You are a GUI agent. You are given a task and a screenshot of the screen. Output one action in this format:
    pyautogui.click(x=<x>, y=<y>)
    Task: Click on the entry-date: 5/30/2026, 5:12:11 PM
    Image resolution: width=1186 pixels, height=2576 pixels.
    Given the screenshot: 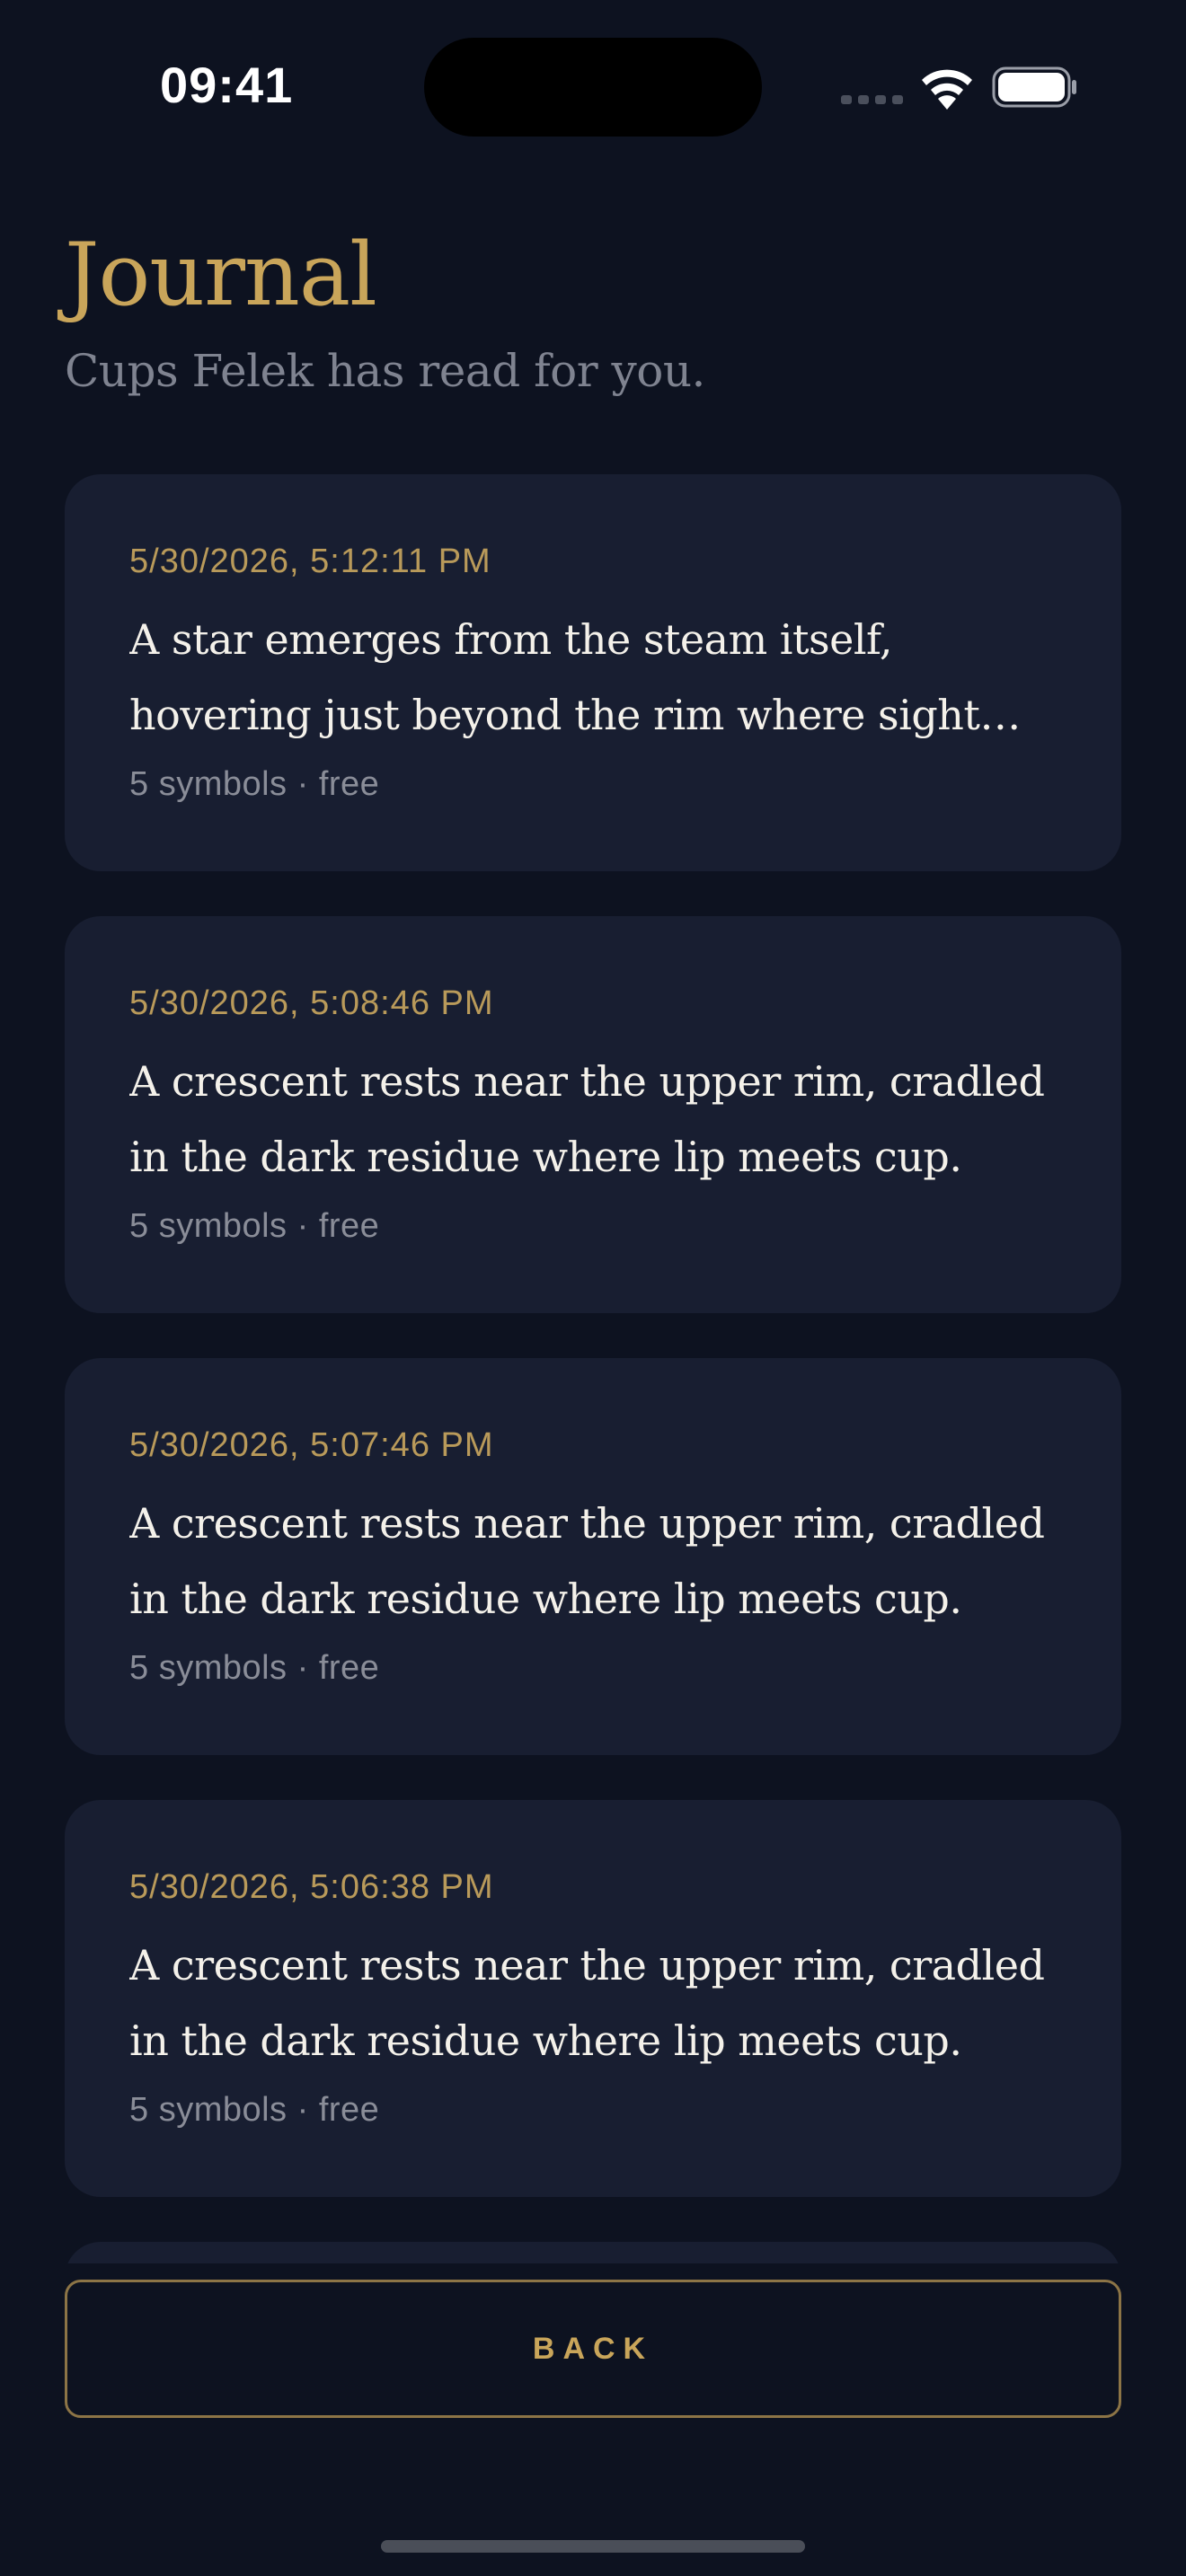 What is the action you would take?
    pyautogui.click(x=310, y=561)
    